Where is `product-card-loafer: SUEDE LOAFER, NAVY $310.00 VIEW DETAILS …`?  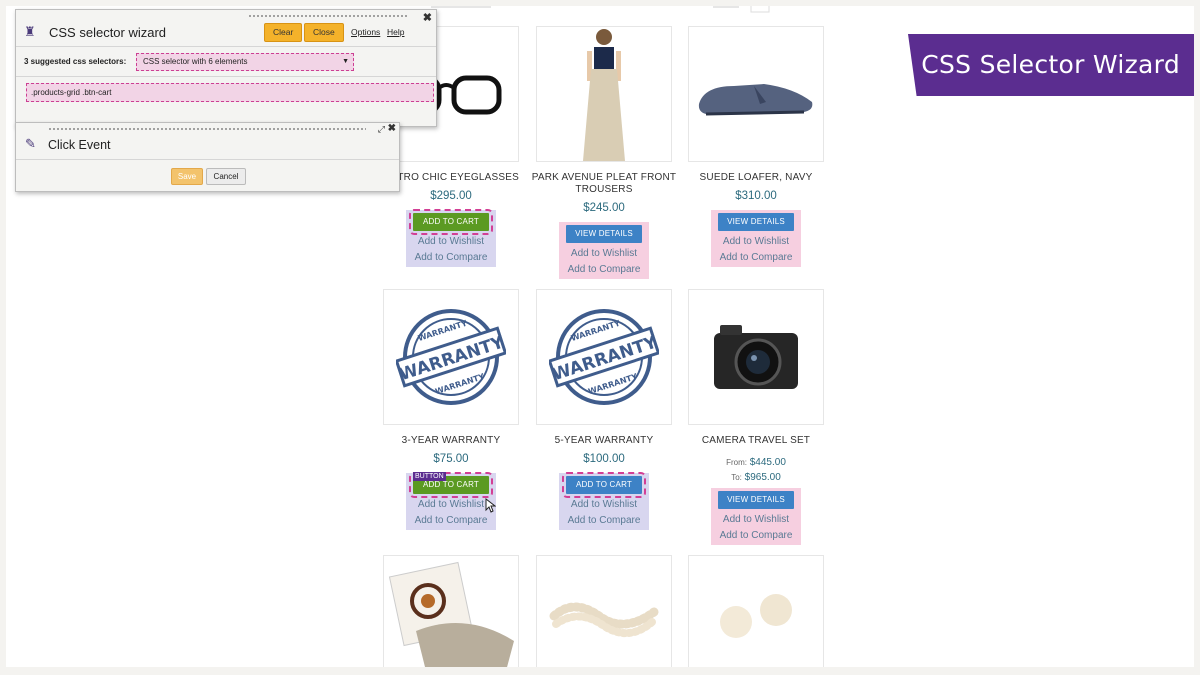 product-card-loafer: SUEDE LOAFER, NAVY $310.00 VIEW DETAILS … is located at coordinates (753, 146).